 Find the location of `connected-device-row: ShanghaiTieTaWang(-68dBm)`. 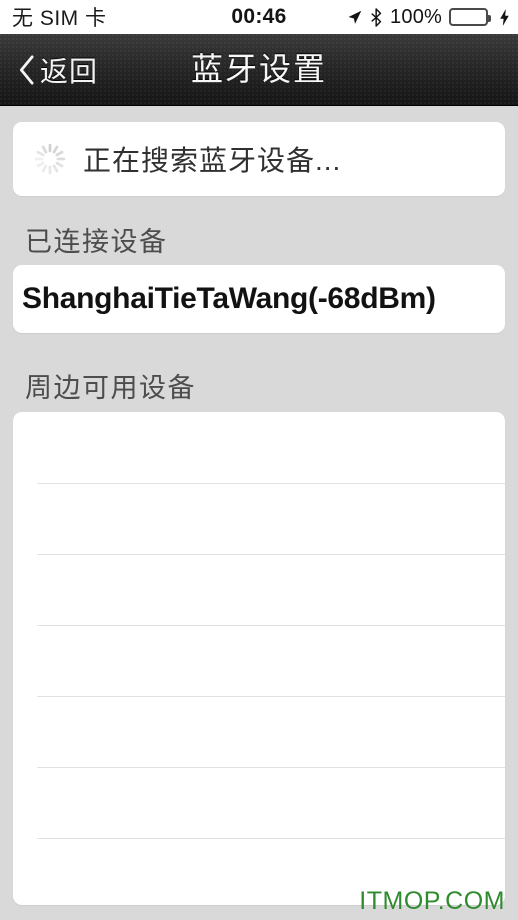

connected-device-row: ShanghaiTieTaWang(-68dBm) is located at coordinates (259, 299).